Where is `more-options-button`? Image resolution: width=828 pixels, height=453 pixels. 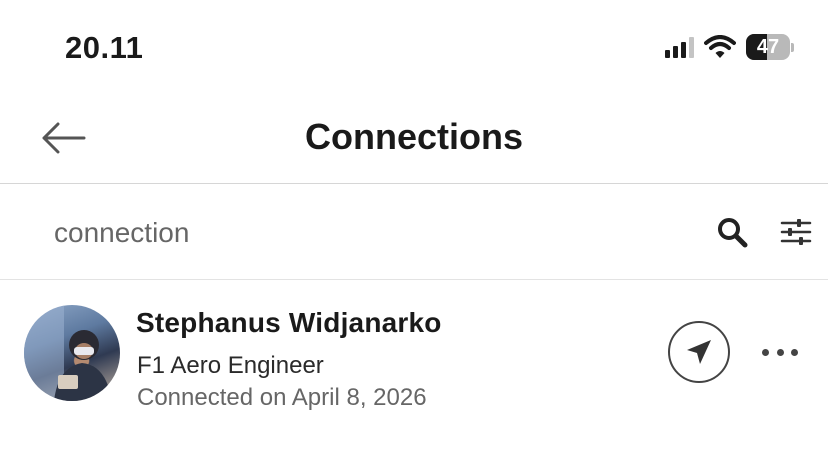
more-options-button is located at coordinates (780, 352).